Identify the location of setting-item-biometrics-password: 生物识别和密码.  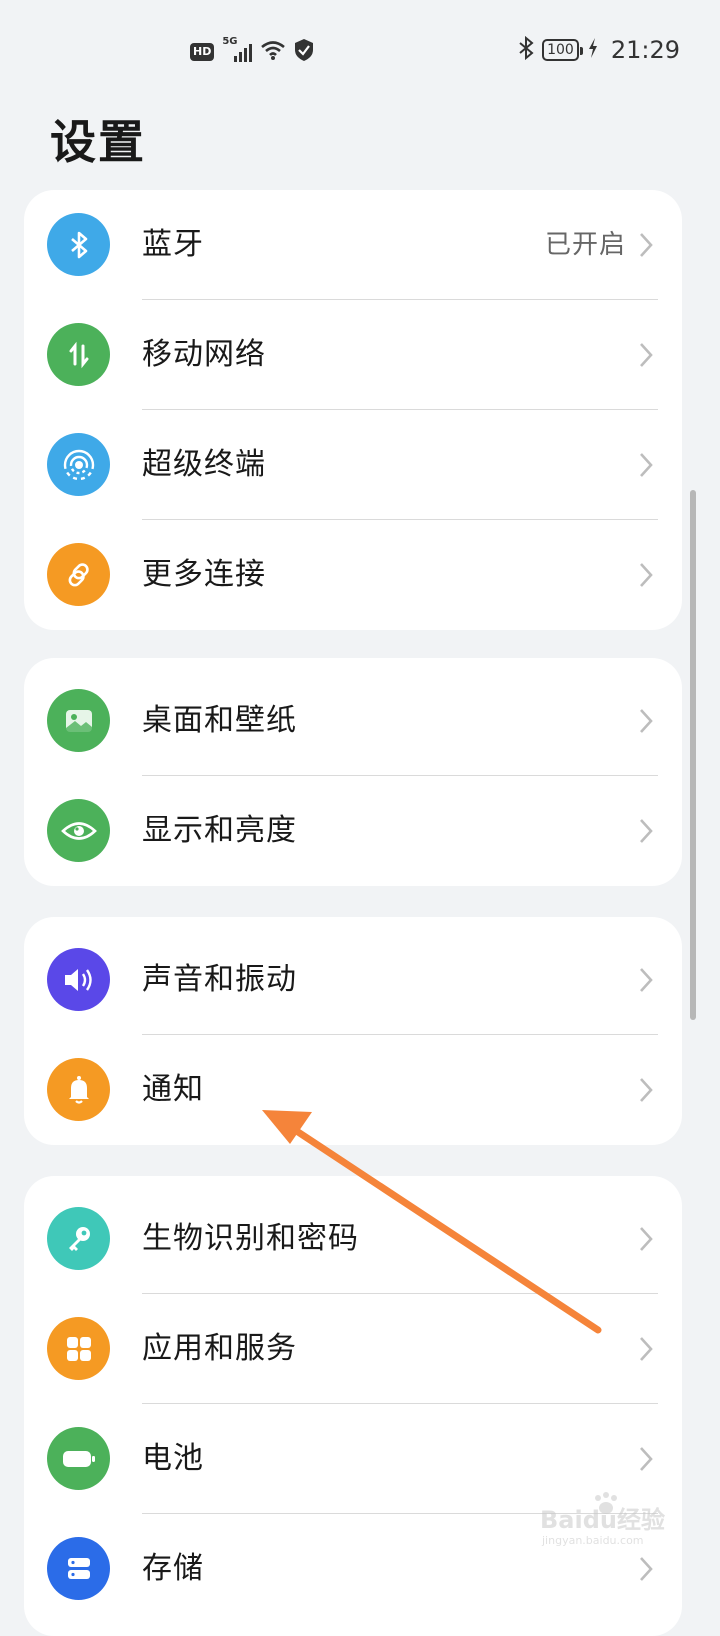
(353, 1239).